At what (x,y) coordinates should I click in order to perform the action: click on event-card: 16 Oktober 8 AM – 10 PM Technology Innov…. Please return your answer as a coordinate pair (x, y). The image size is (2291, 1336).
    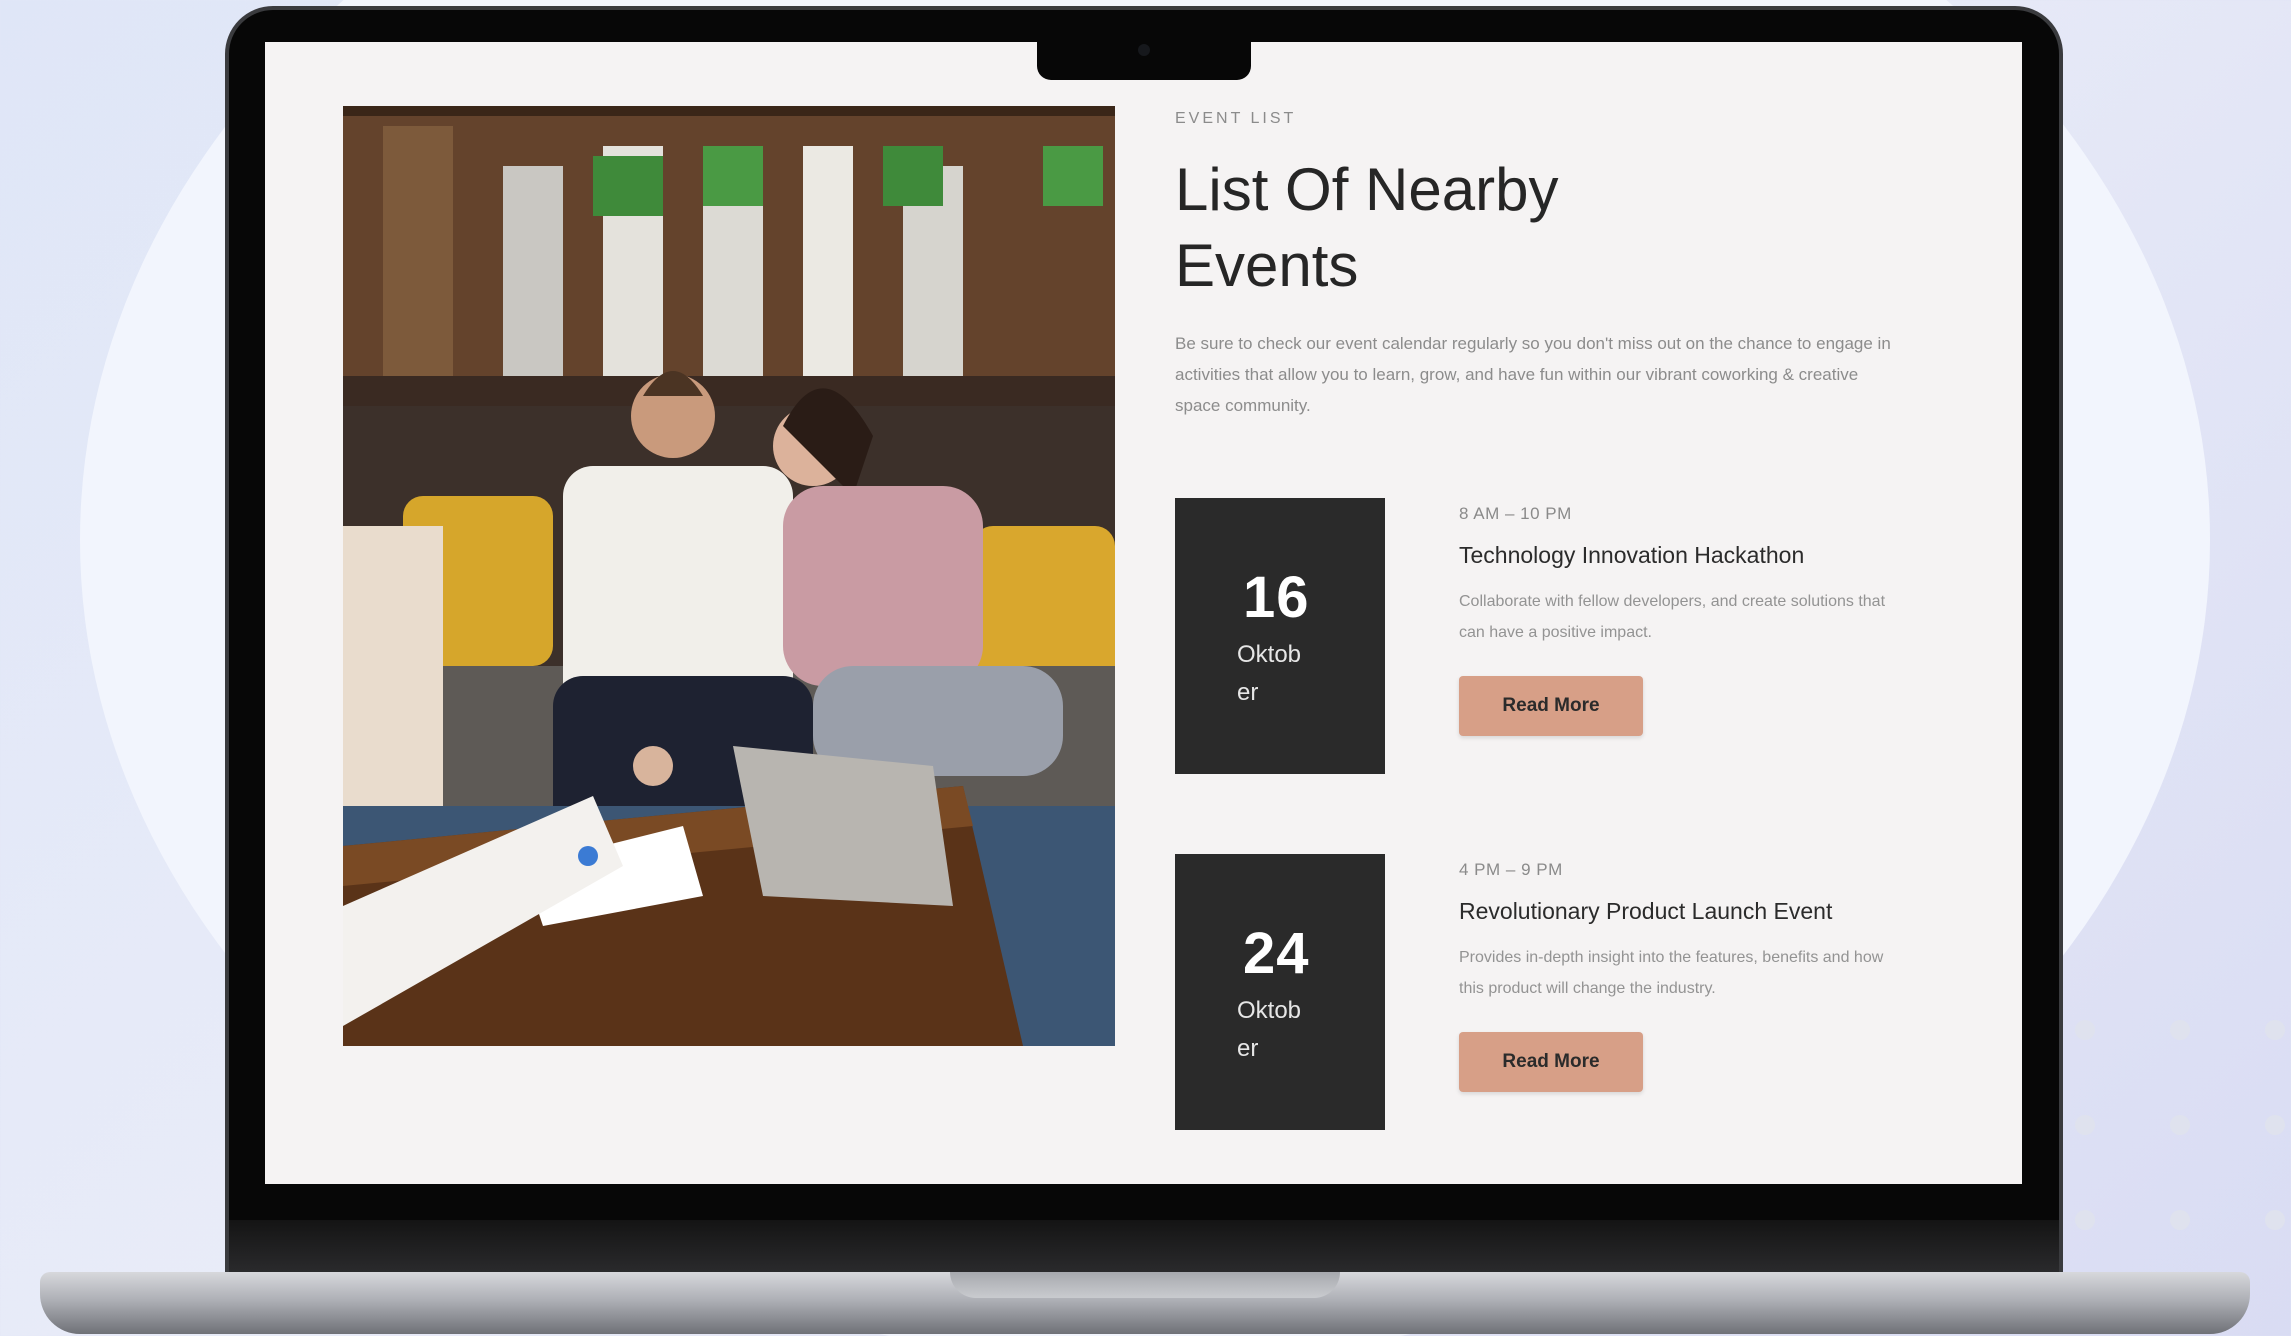
    Looking at the image, I should click on (1555, 636).